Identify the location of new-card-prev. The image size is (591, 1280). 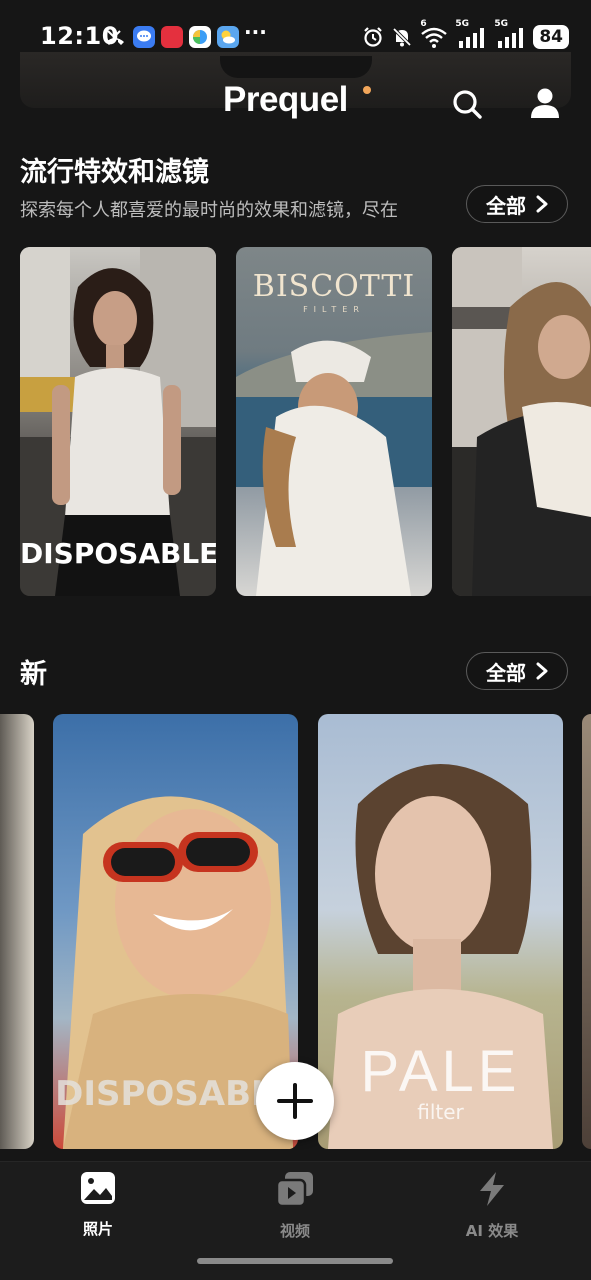
(17, 931).